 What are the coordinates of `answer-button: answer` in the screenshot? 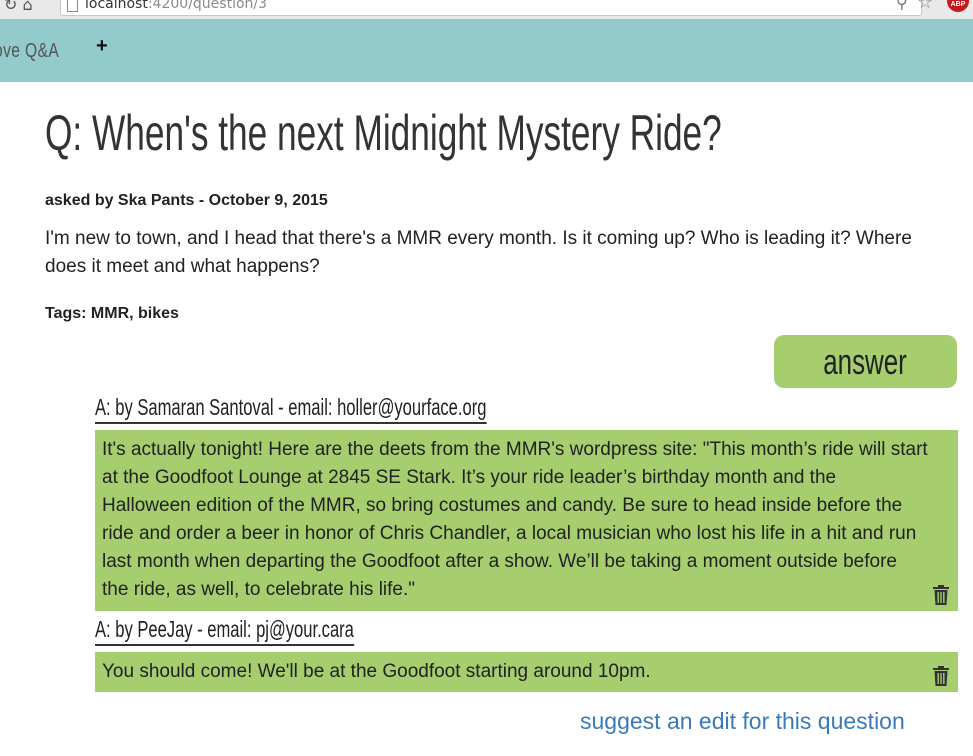 It's located at (865, 361).